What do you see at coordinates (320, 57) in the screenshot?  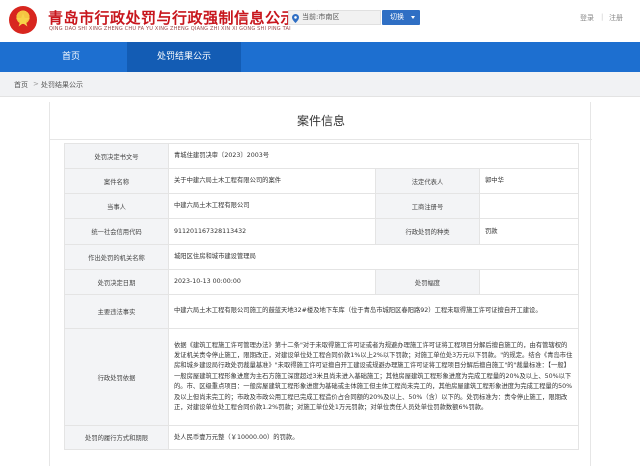 I see `main-nav: 首页 处罚结果公示` at bounding box center [320, 57].